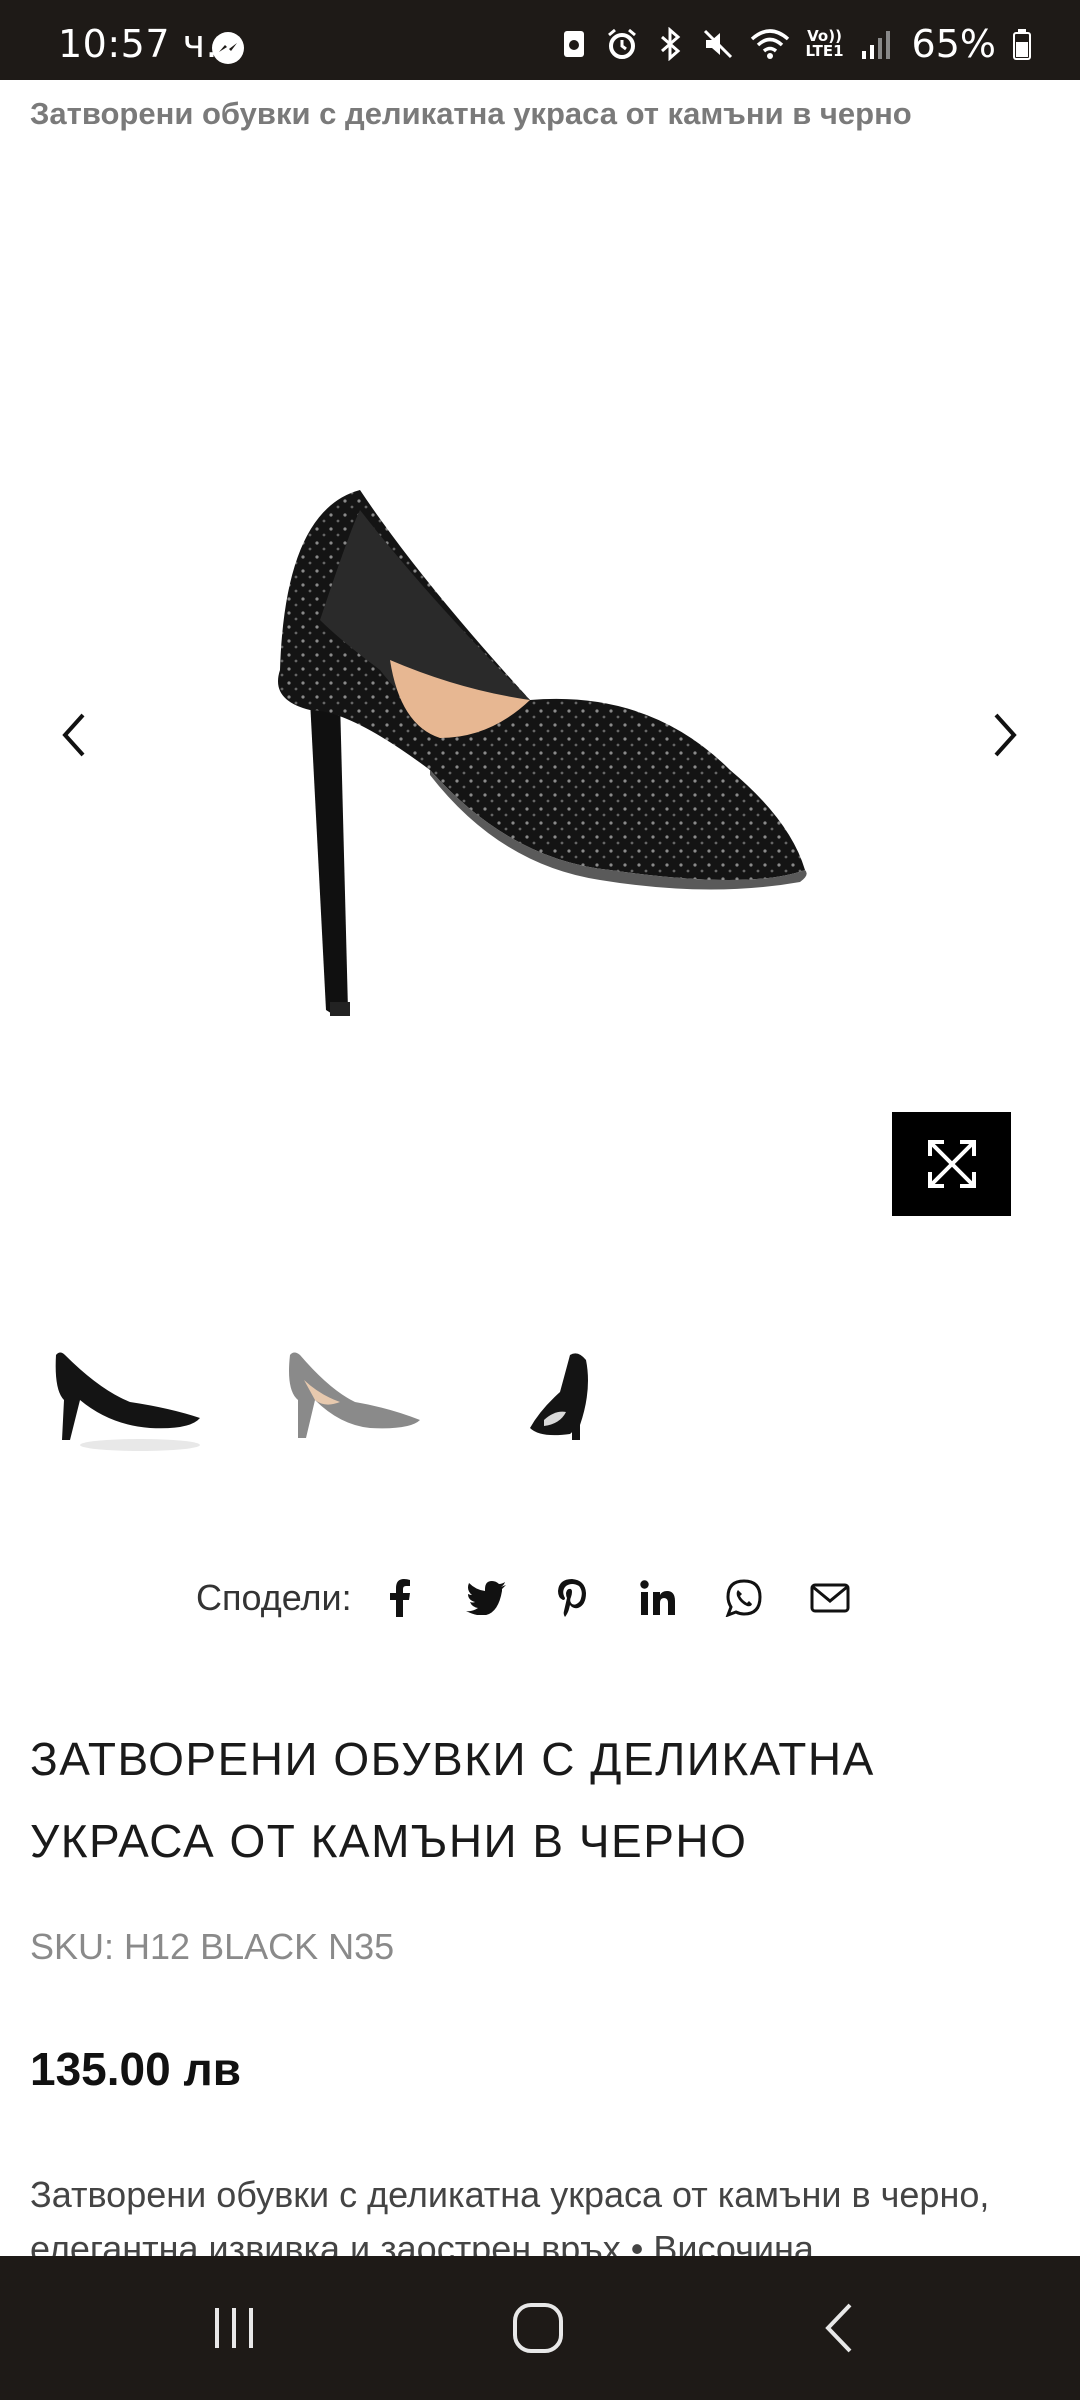 Image resolution: width=1080 pixels, height=2400 pixels. Describe the element at coordinates (658, 1598) in the screenshot. I see `linkedin-icon` at that location.